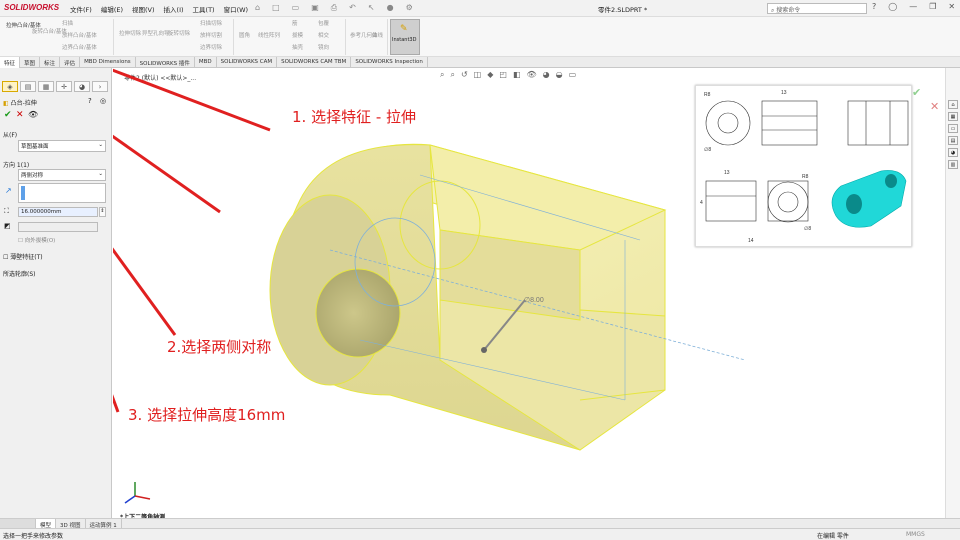  I want to click on view-palette-icon: ▤, so click(953, 140).